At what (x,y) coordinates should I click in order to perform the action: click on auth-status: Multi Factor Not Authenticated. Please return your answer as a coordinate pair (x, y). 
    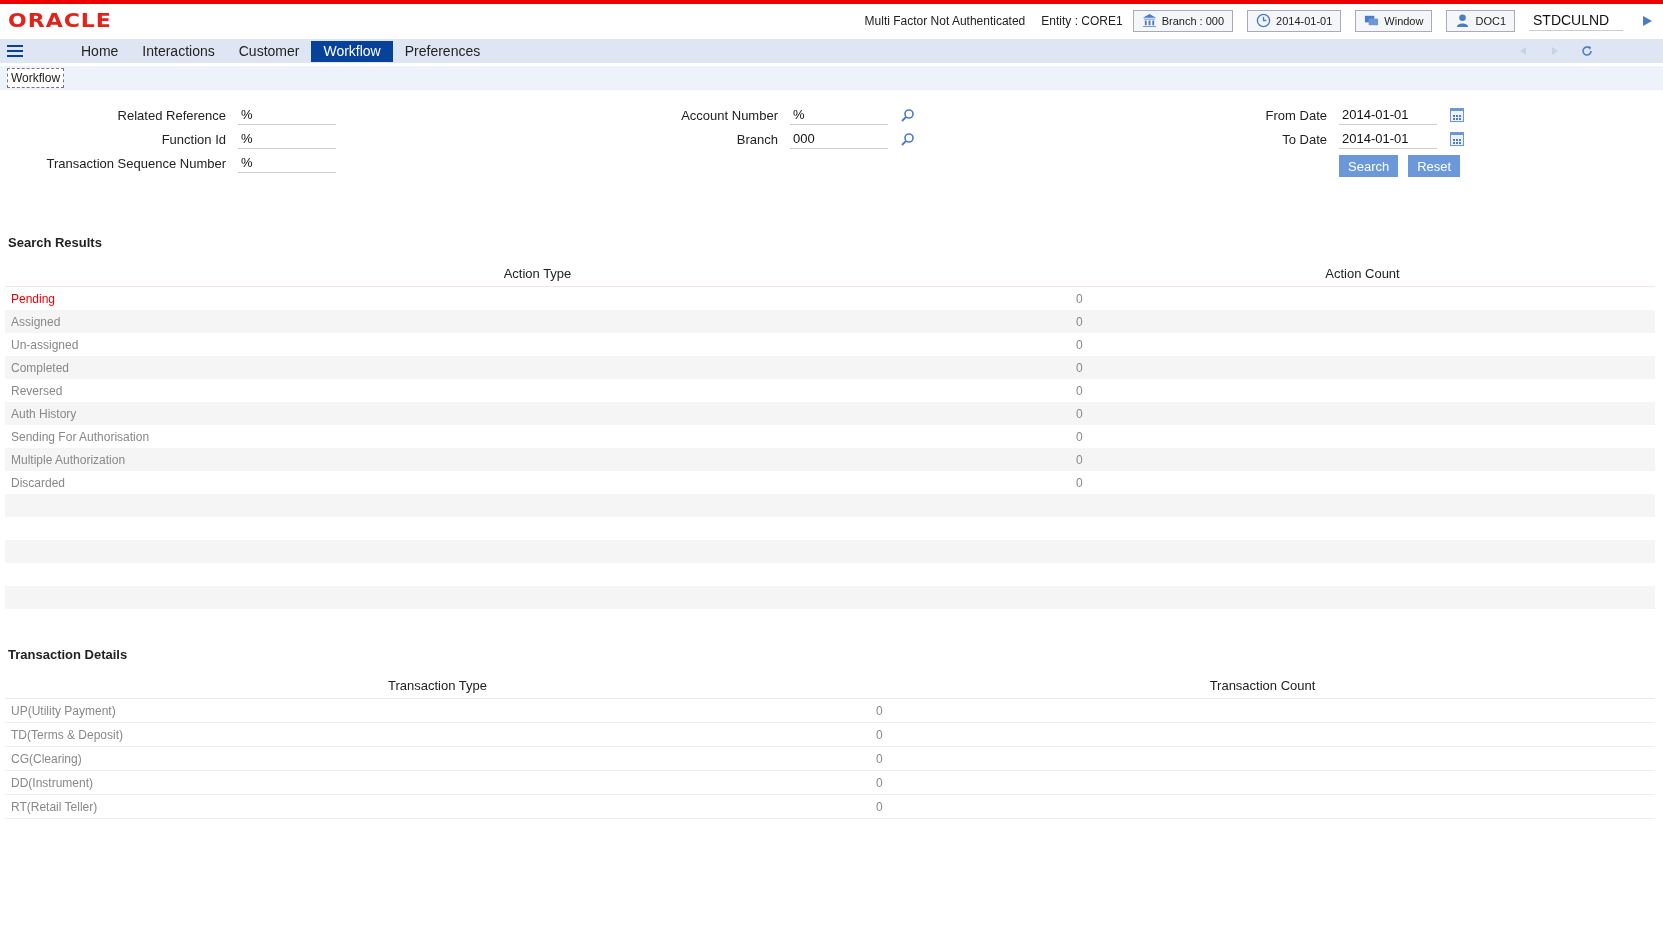
    Looking at the image, I should click on (945, 20).